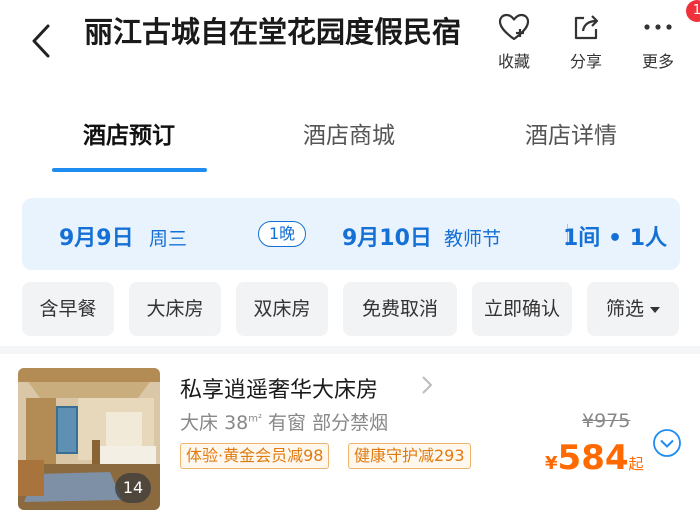 The width and height of the screenshot is (700, 519). I want to click on more-button: 更多, so click(658, 42).